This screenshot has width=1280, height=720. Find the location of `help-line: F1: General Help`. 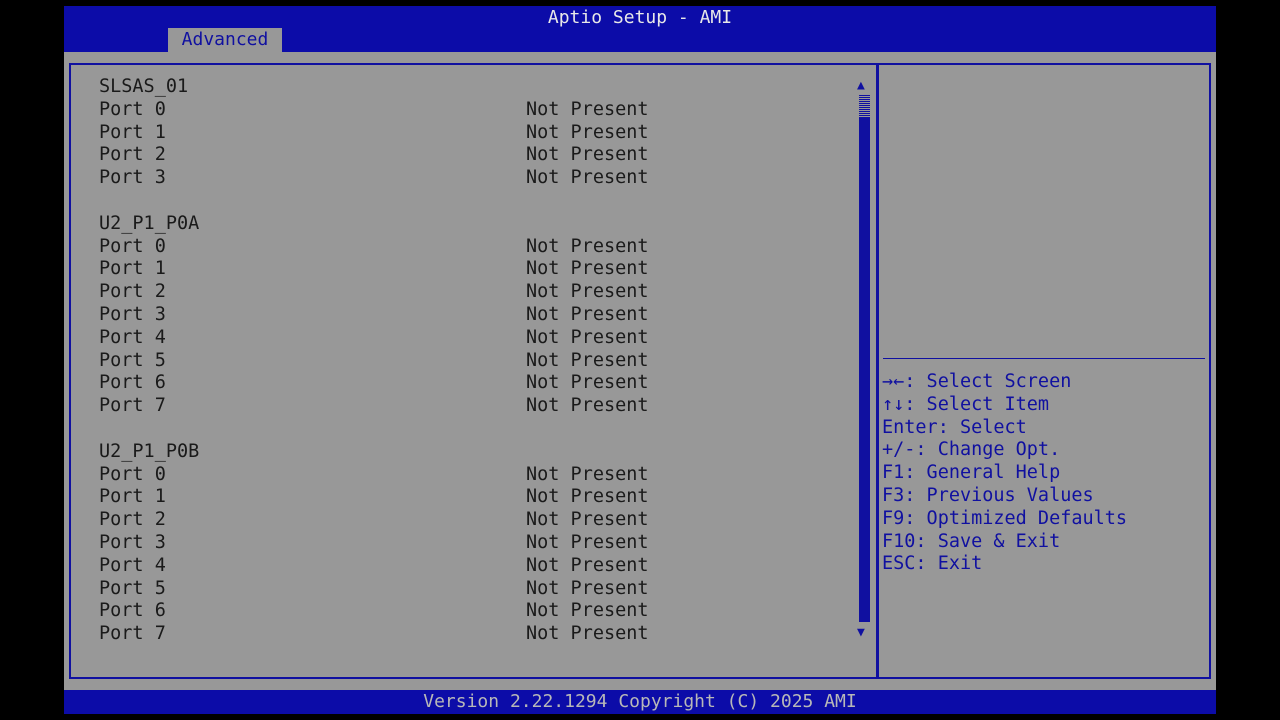

help-line: F1: General Help is located at coordinates (971, 473).